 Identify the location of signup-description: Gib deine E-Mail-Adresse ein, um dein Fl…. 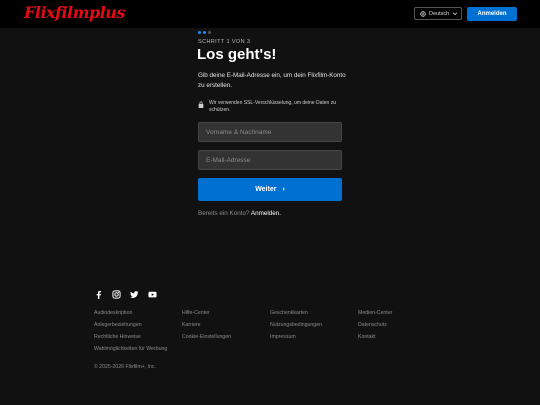
(272, 80).